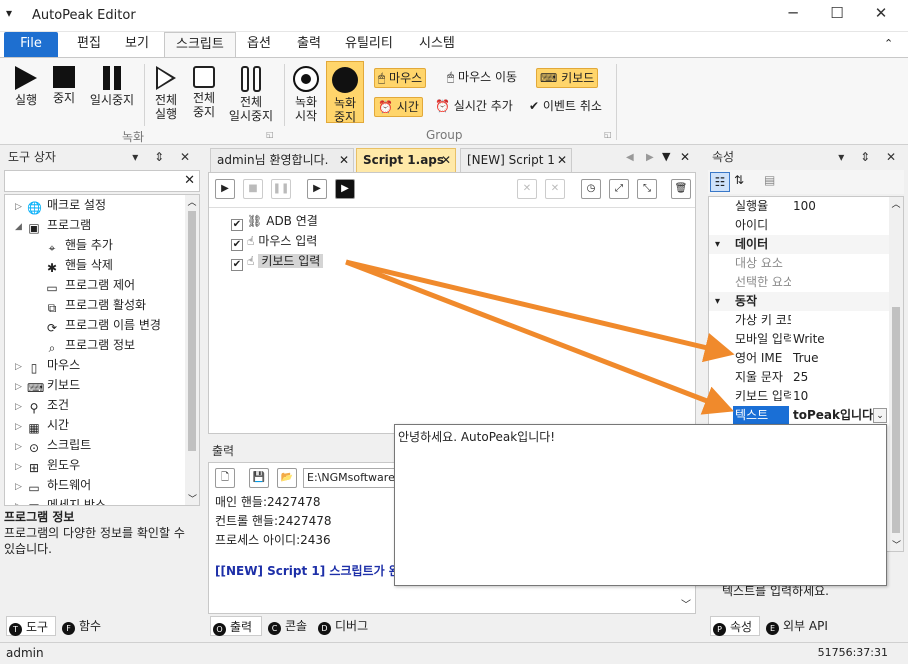 The height and width of the screenshot is (664, 908). I want to click on arrow-to-text-property, so click(539, 337).